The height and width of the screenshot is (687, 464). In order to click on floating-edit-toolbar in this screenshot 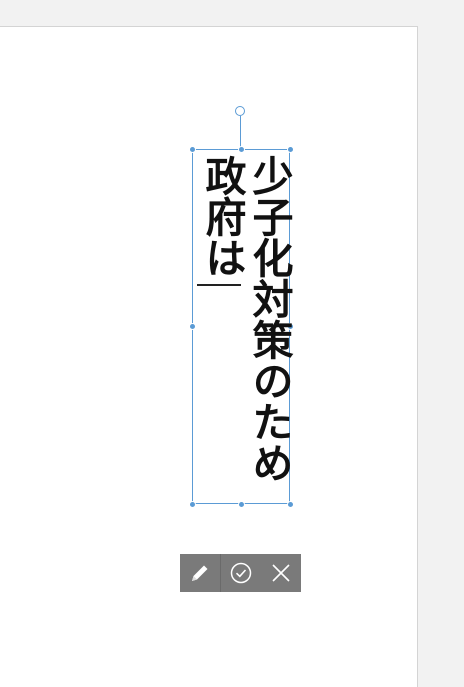, I will do `click(240, 573)`.